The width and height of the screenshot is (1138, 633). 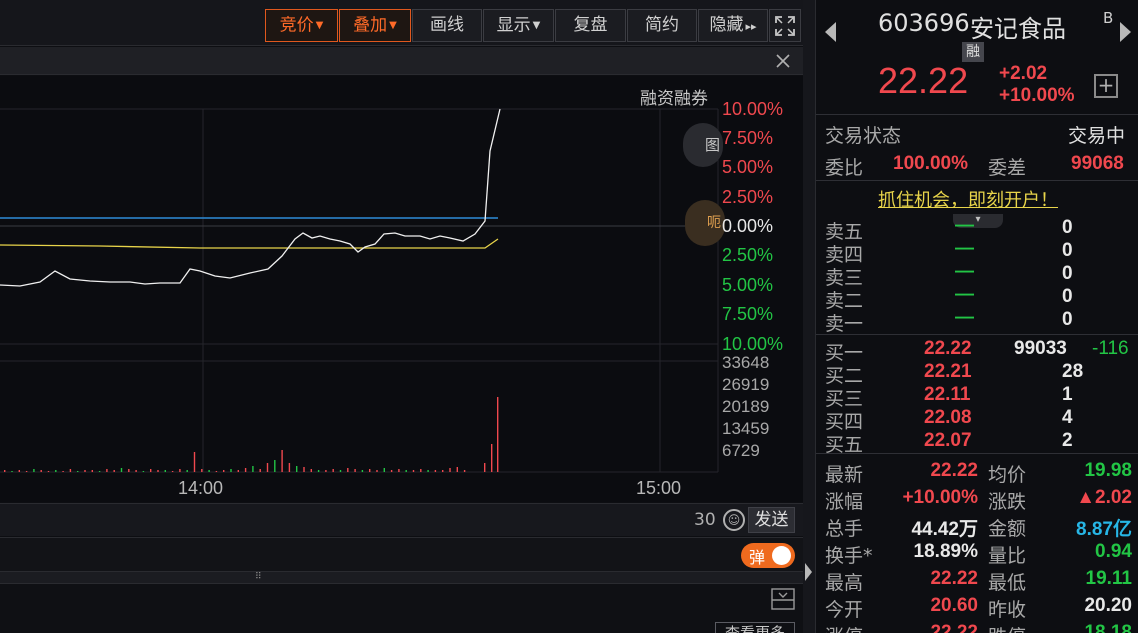 I want to click on stat-value: 20.20, so click(x=1108, y=605).